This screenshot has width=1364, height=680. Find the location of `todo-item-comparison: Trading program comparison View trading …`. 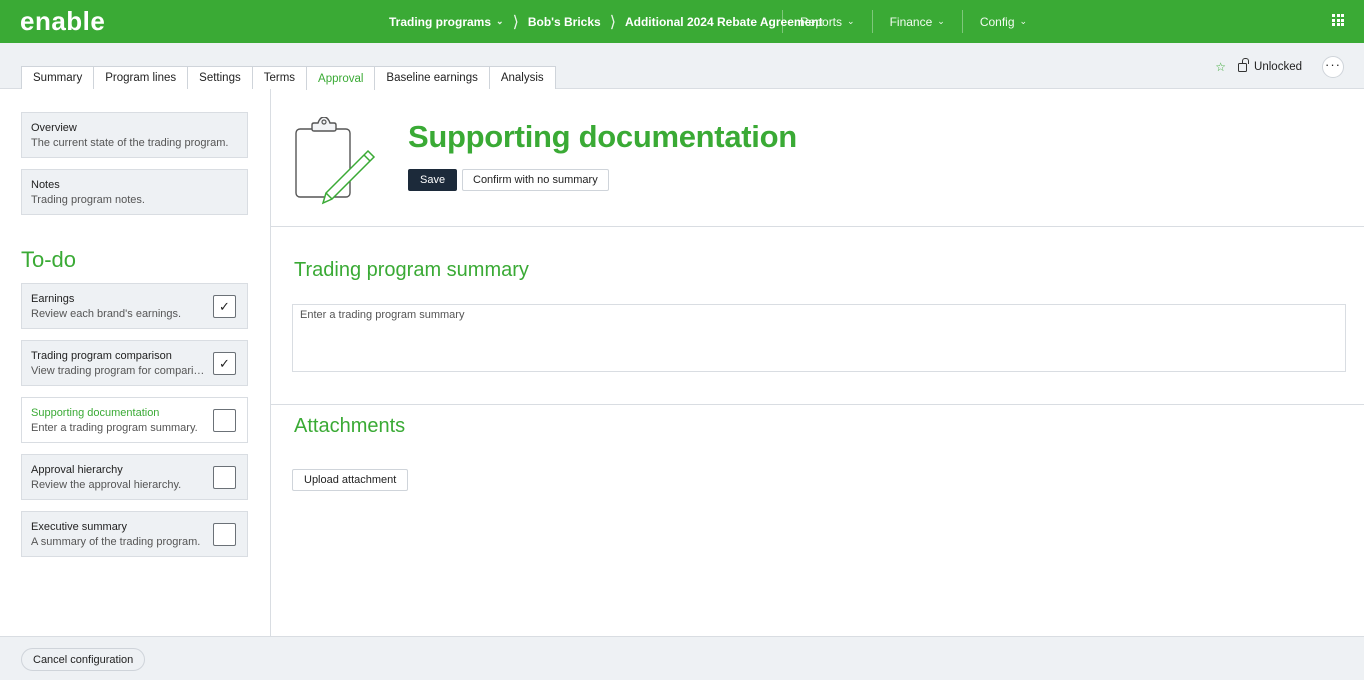

todo-item-comparison: Trading program comparison View trading … is located at coordinates (134, 363).